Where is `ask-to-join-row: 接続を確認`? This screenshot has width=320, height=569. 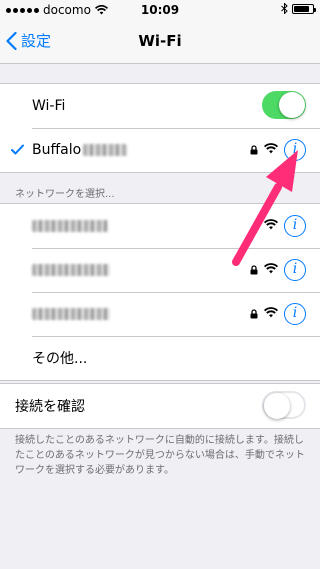
ask-to-join-row: 接続を確認 is located at coordinates (160, 406).